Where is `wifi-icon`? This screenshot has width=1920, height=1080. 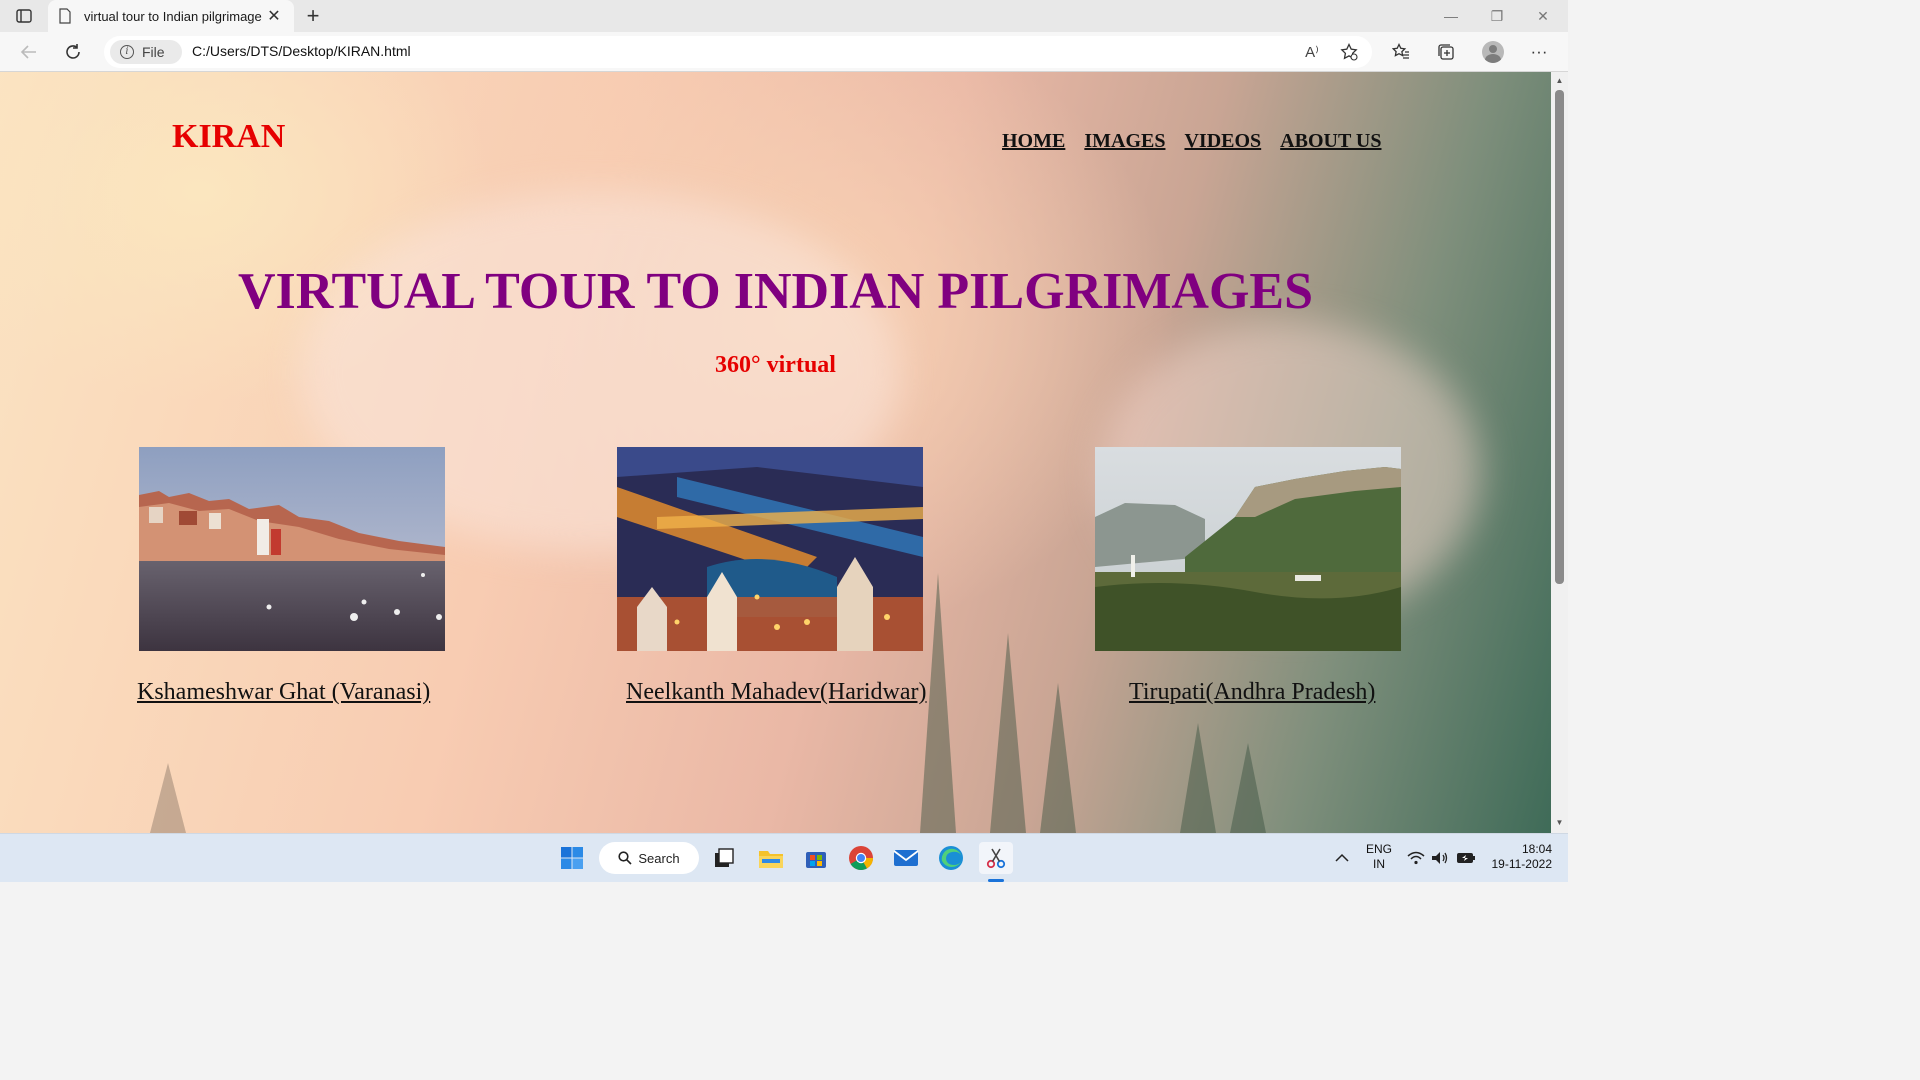
wifi-icon is located at coordinates (1416, 858).